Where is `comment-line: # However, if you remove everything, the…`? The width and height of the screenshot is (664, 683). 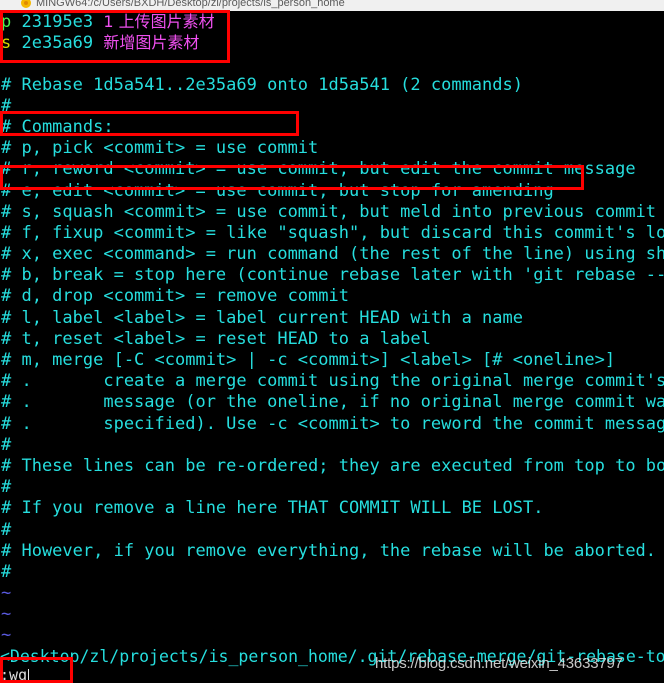
comment-line: # However, if you remove everything, the… is located at coordinates (329, 550).